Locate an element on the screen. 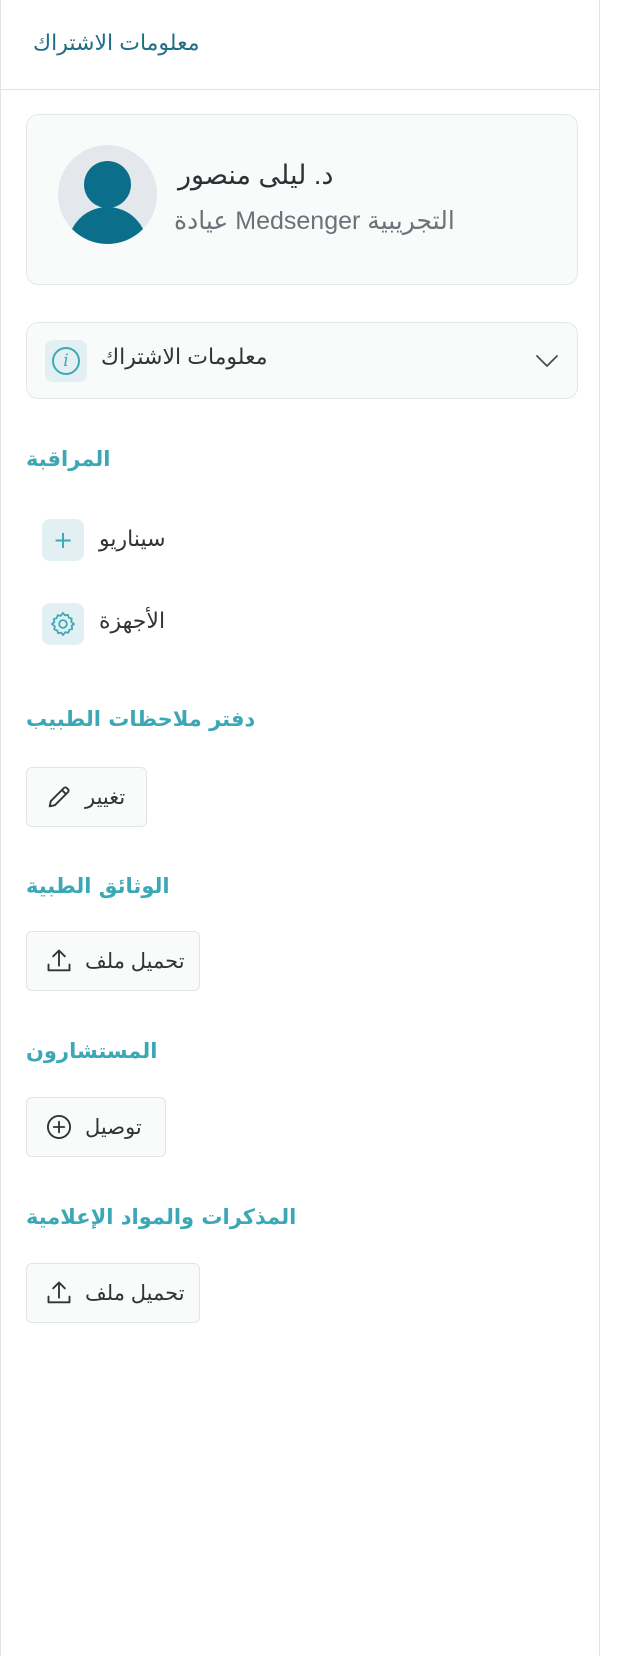 Image resolution: width=634 pixels, height=1656 pixels. panel-header: معلومات الاشتراك is located at coordinates (300, 45).